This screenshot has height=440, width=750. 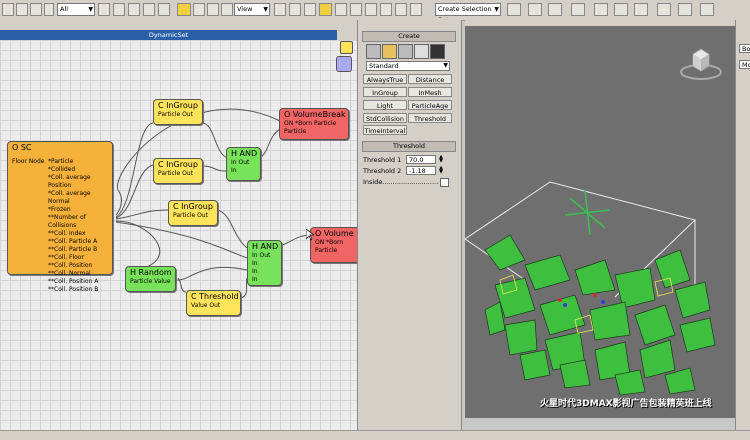 What do you see at coordinates (445, 65) in the screenshot?
I see `chevron-down-icon: ▼` at bounding box center [445, 65].